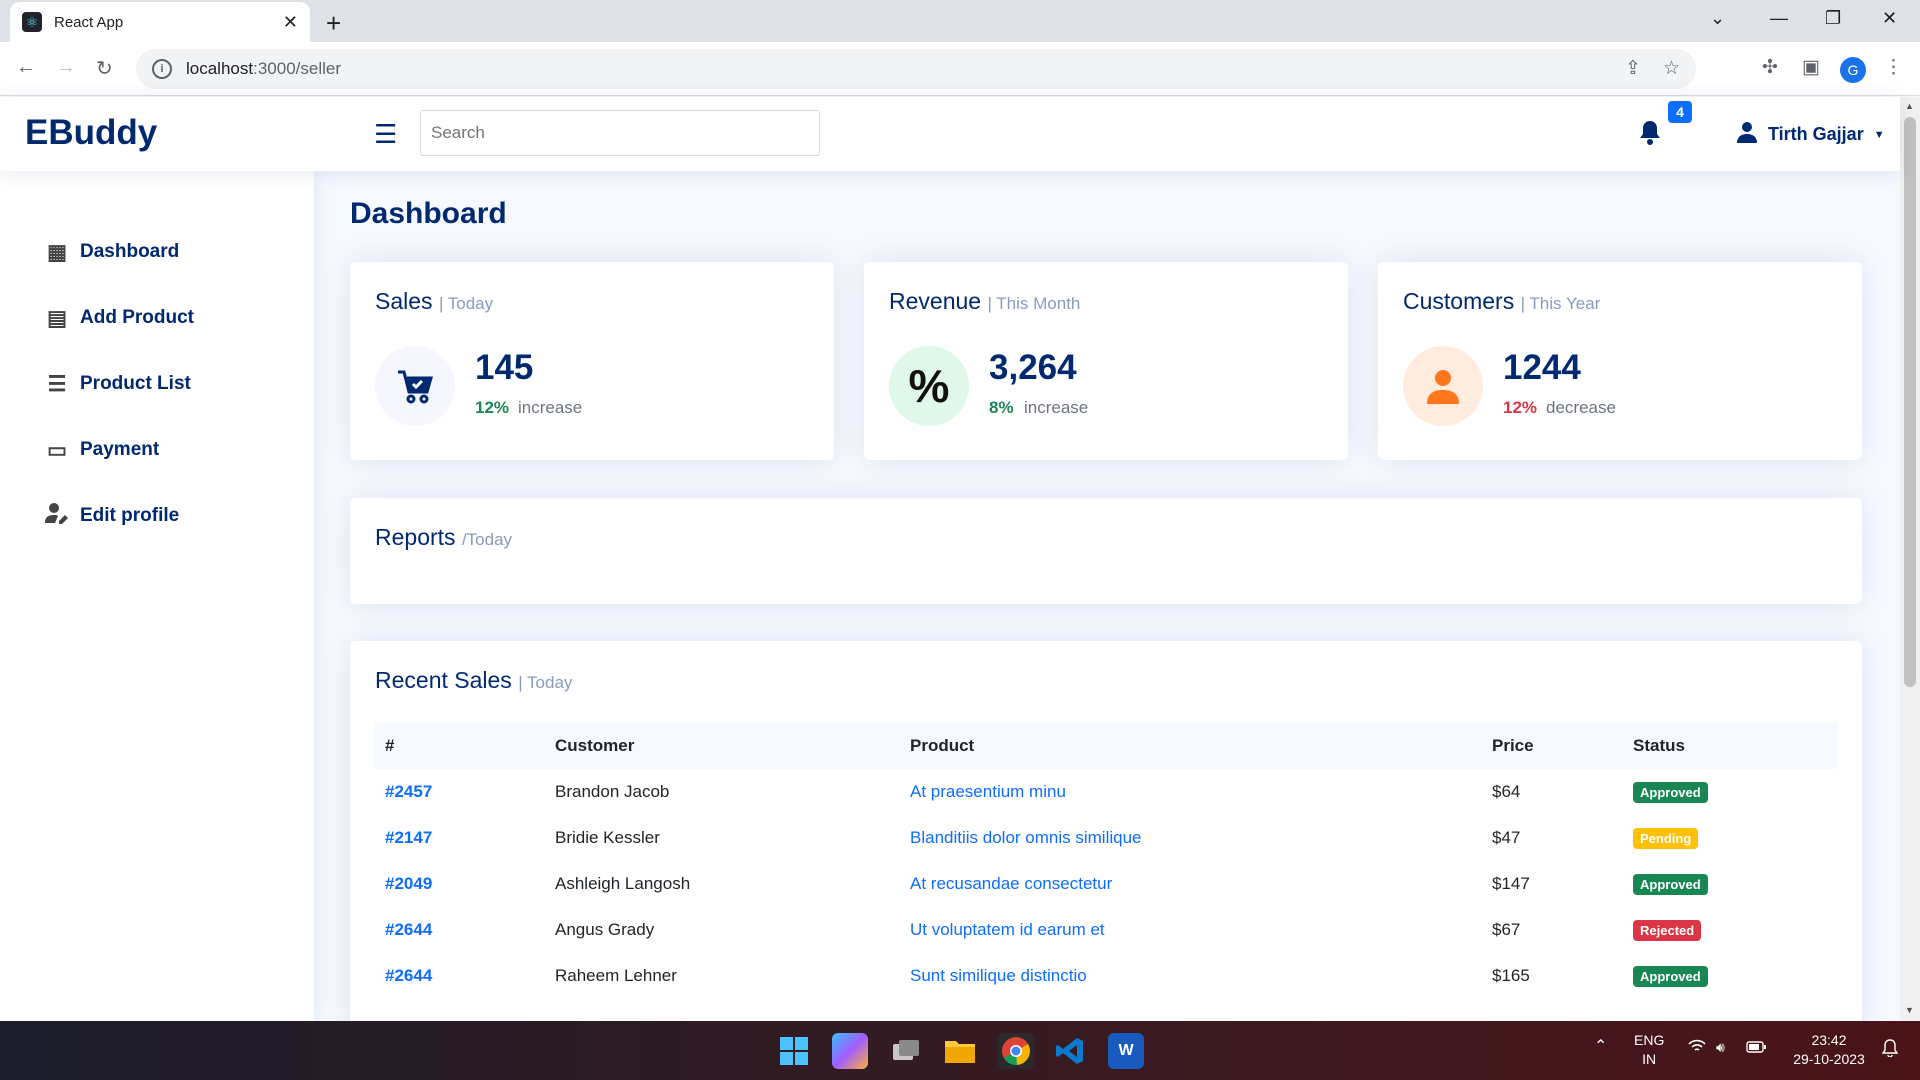  I want to click on card-period: | Today, so click(545, 682).